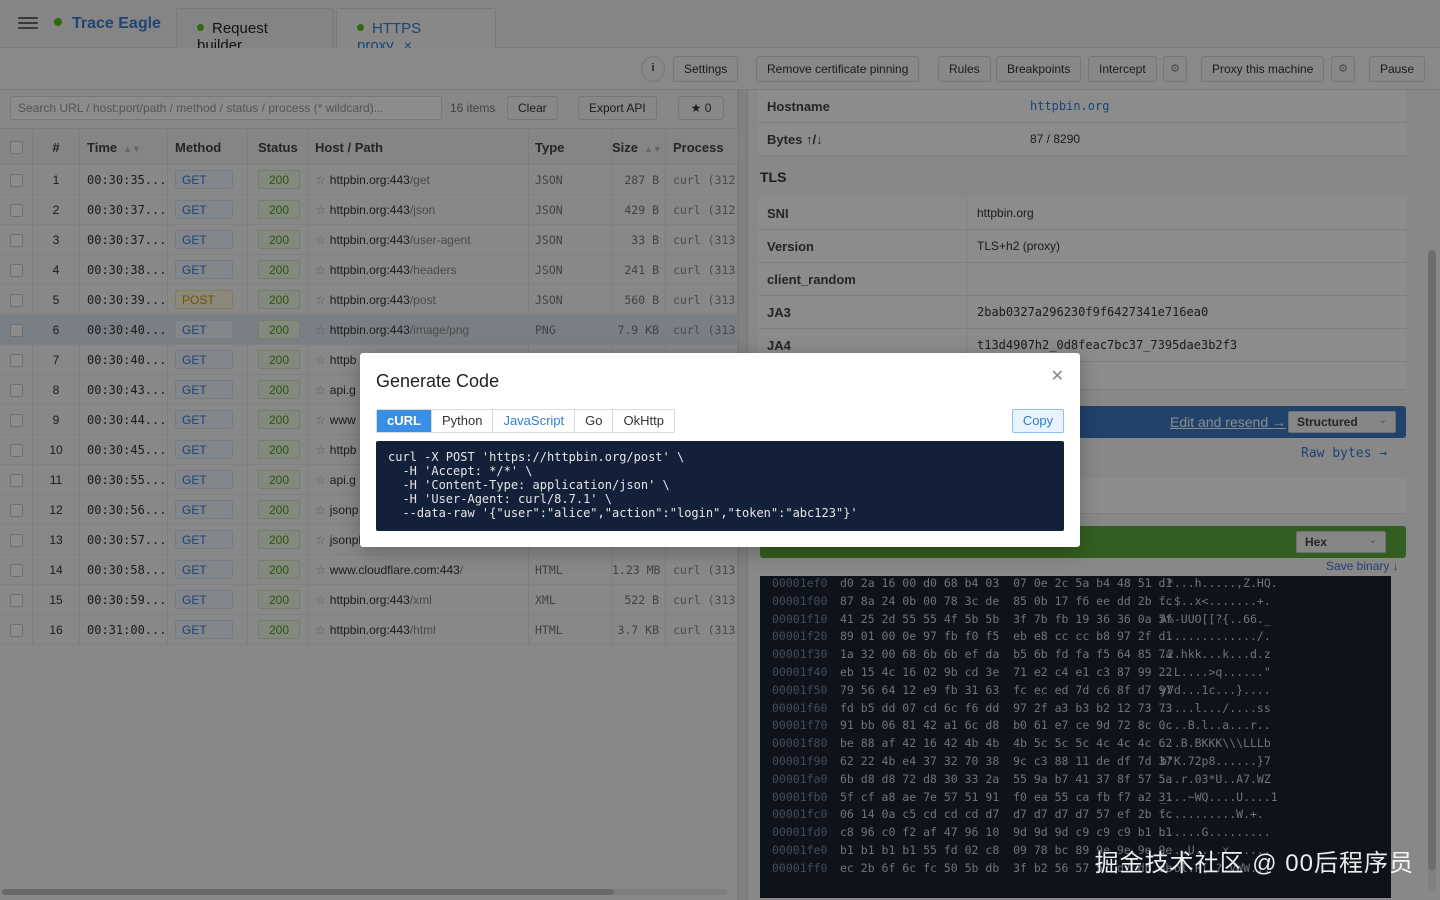  I want to click on watermark: 掘金技术社区 @ 00后程序员, so click(1254, 863).